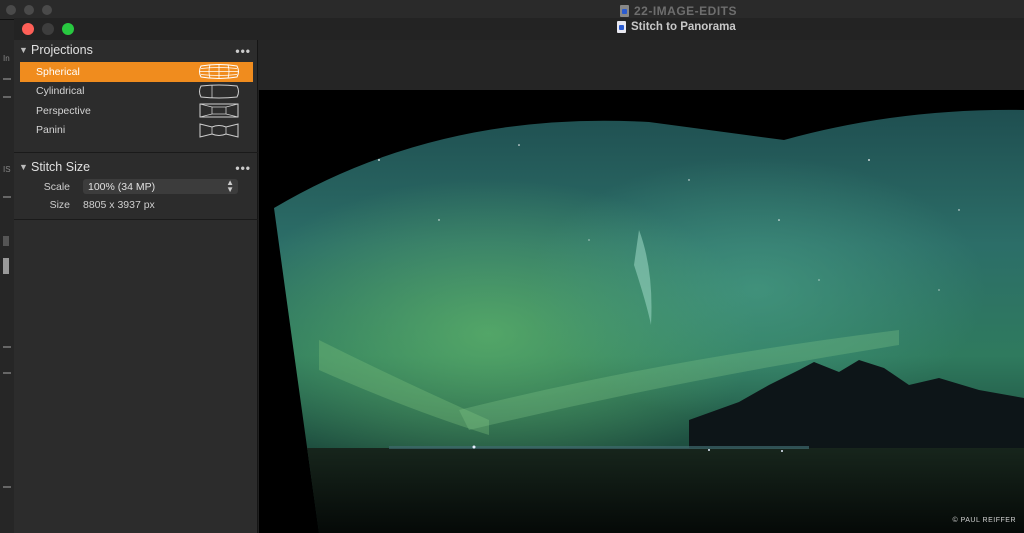 This screenshot has height=533, width=1024. Describe the element at coordinates (512, 10) in the screenshot. I see `background-titlebar: 22-IMAGE-EDITS` at that location.